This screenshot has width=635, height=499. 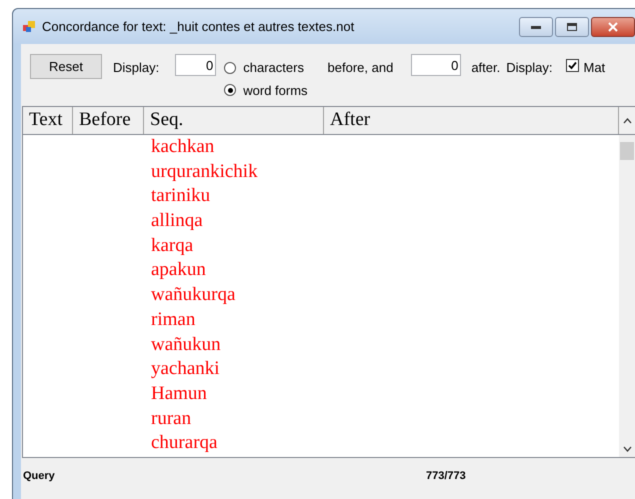 I want to click on match-checkbox, so click(x=572, y=65).